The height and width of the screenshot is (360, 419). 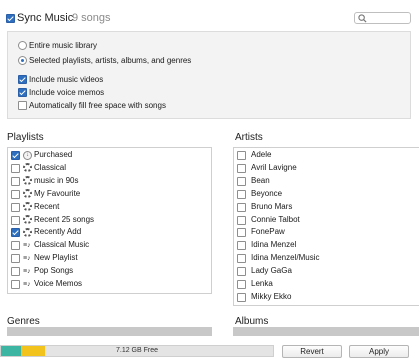 I want to click on playlists-item-pop-songs: ≡♪ Pop Songs, so click(x=109, y=271).